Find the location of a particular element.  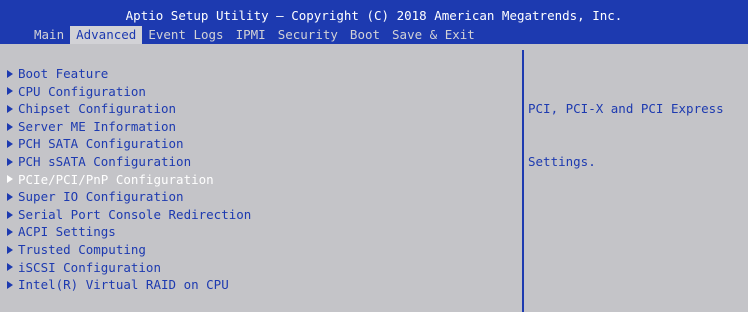

menu-item-label: Serial Port Console Redirection is located at coordinates (135, 214).